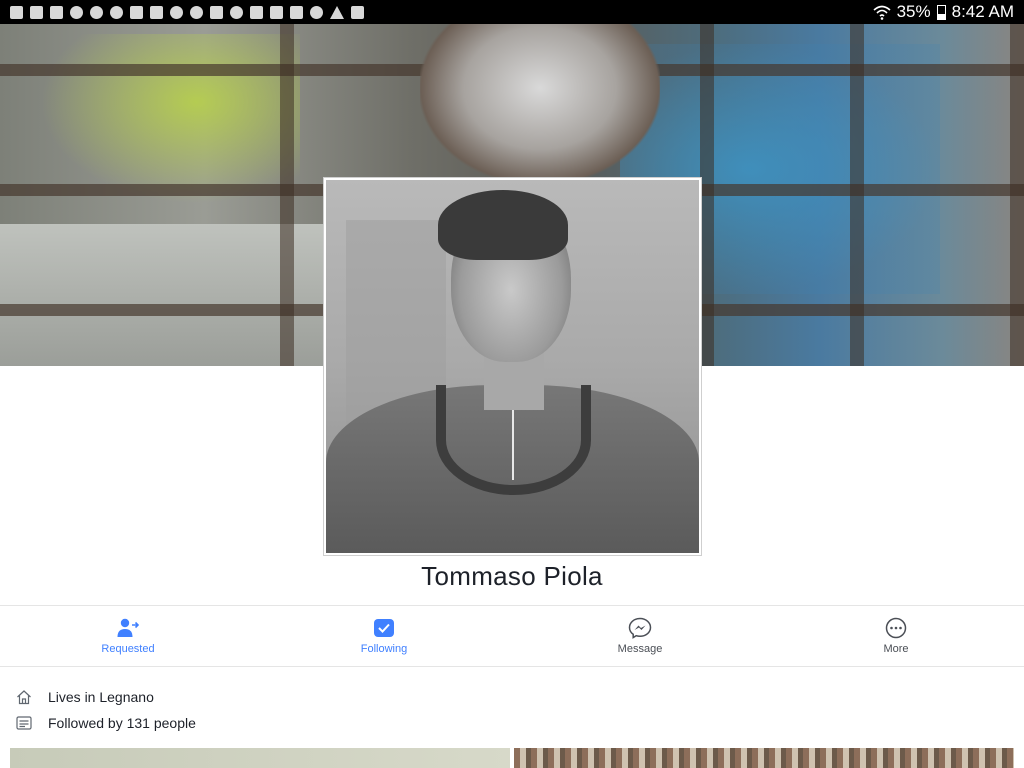 The height and width of the screenshot is (768, 1024). What do you see at coordinates (296, 12) in the screenshot?
I see `notes-icon` at bounding box center [296, 12].